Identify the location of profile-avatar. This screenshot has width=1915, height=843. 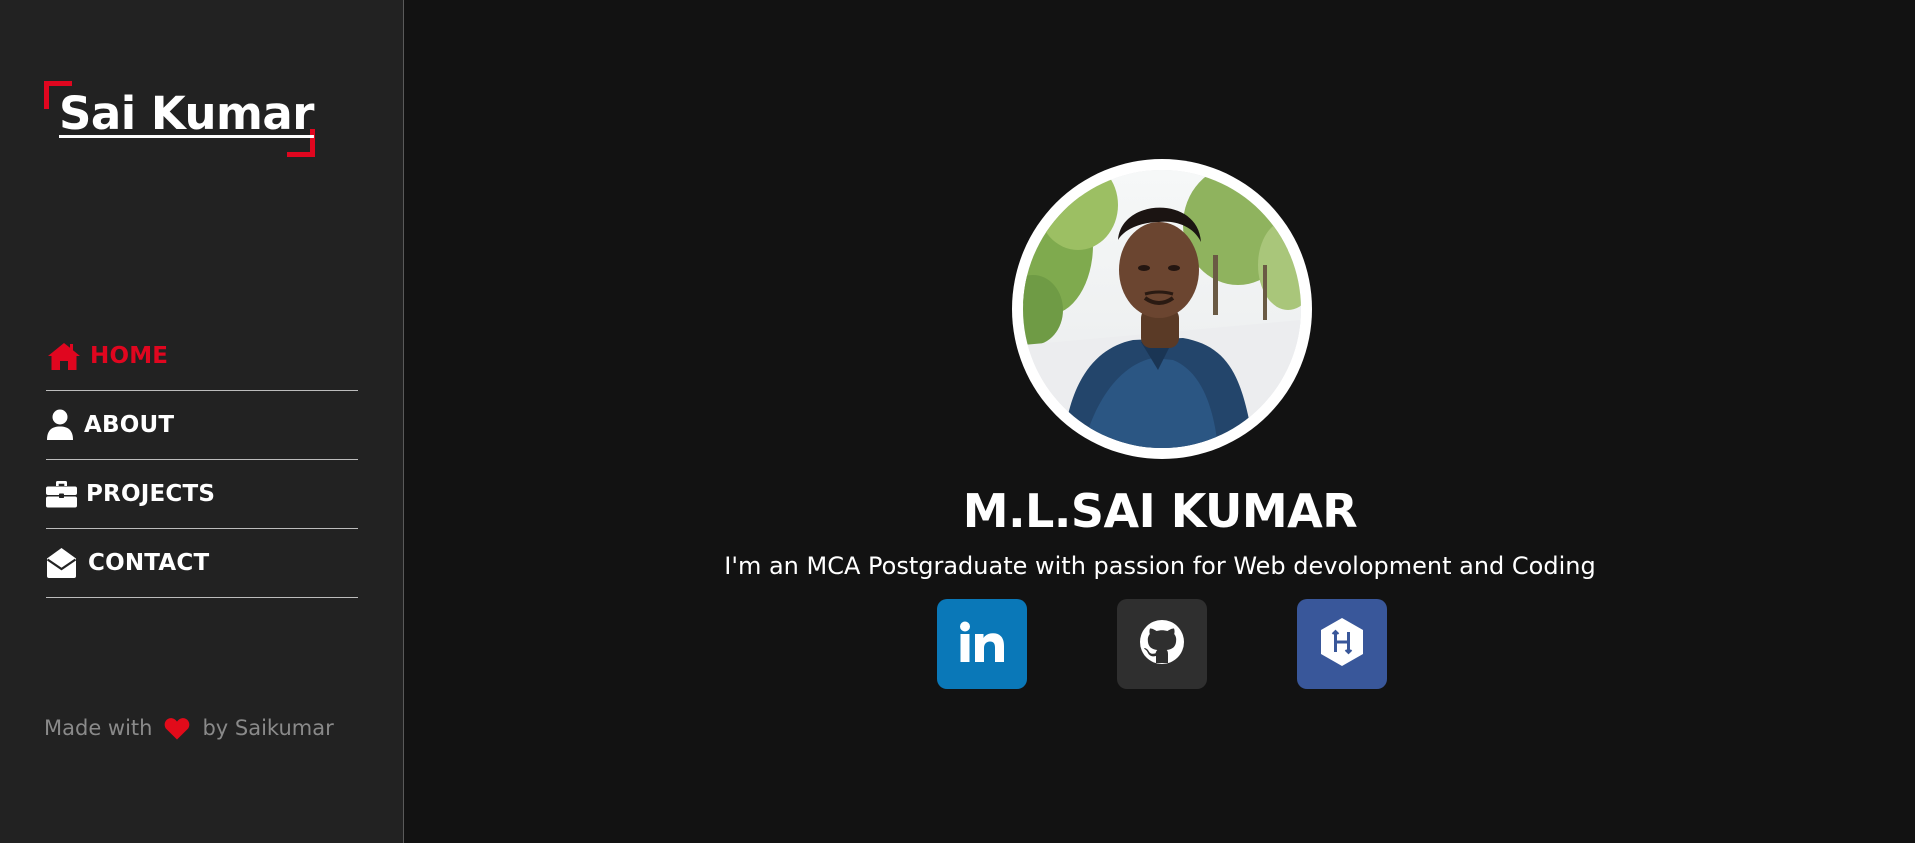
(1162, 309).